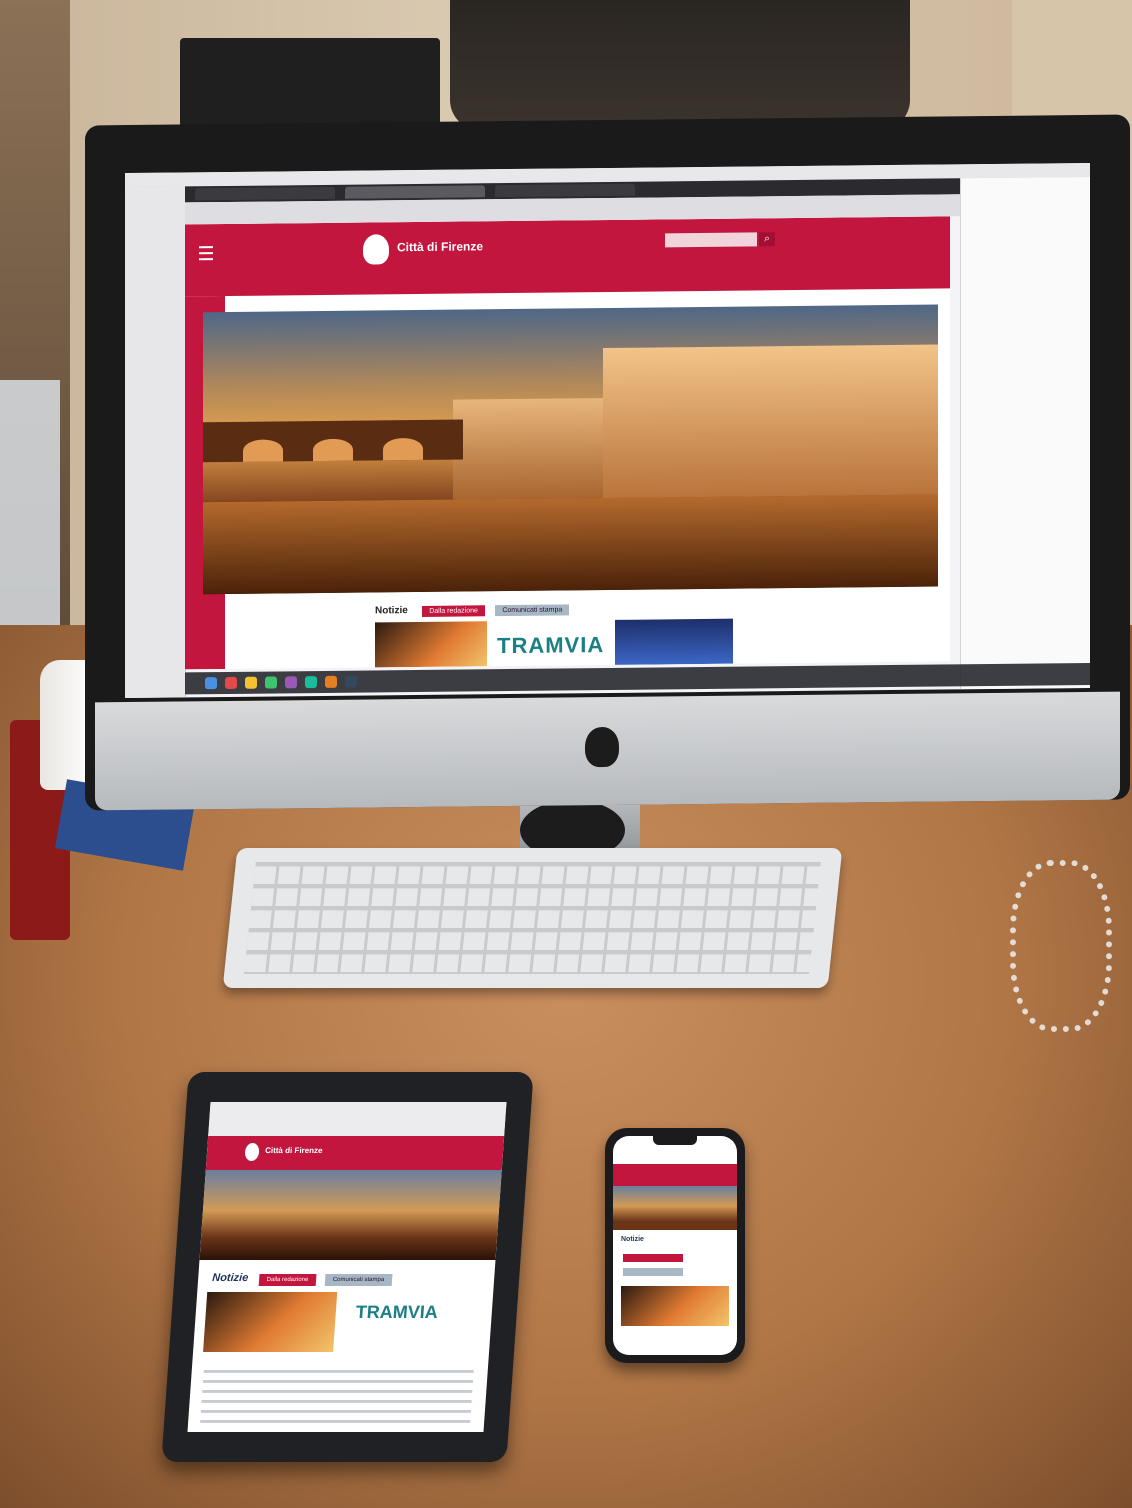  Describe the element at coordinates (355, 1153) in the screenshot. I see `ipad-site-header: Città di Firenze` at that location.